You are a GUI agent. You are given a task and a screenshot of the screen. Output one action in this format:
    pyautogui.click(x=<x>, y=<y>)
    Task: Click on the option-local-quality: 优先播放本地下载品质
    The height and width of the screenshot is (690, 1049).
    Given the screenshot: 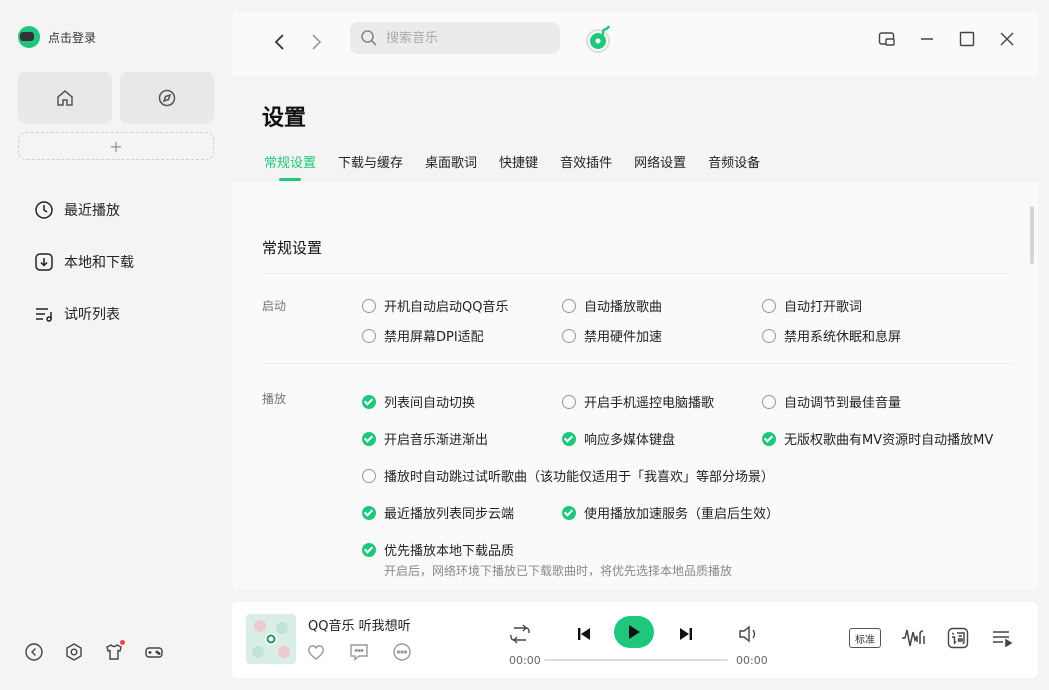 What is the action you would take?
    pyautogui.click(x=438, y=549)
    